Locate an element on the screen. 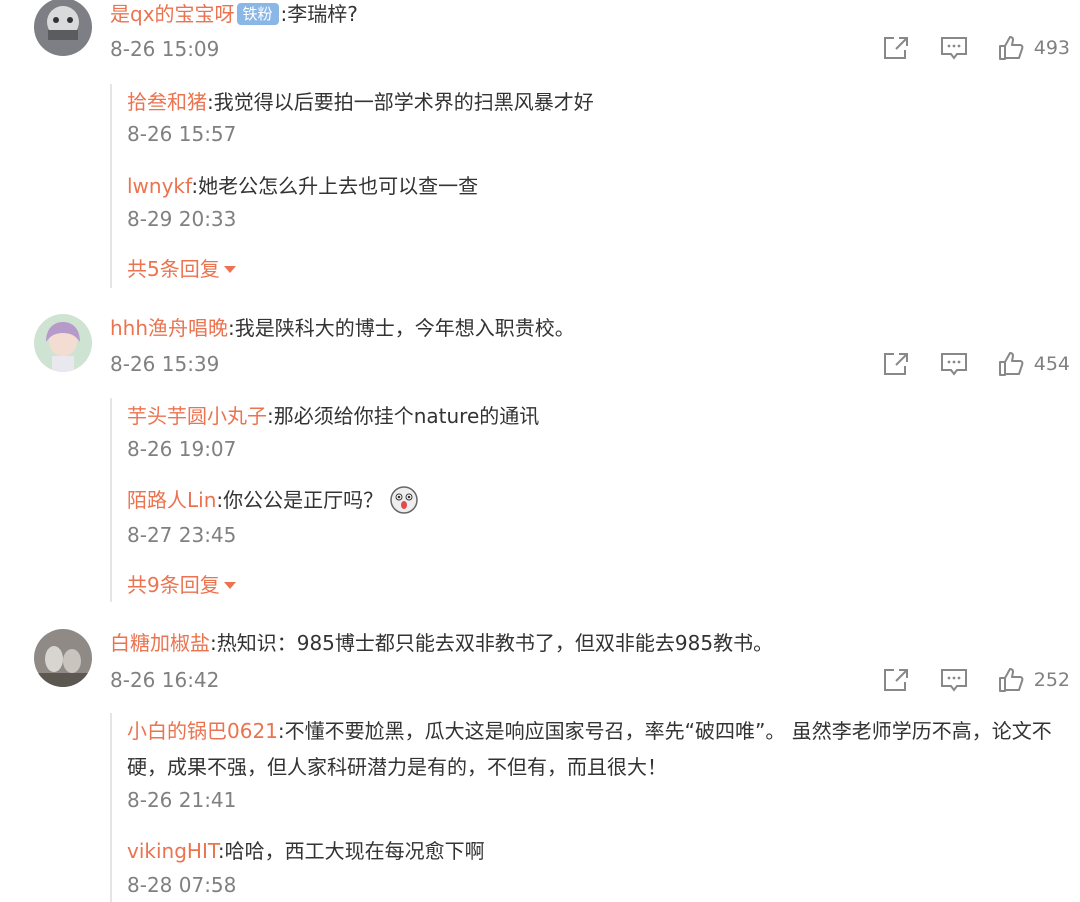 This screenshot has height=902, width=1080. more-replies-link: 共5条回复 is located at coordinates (181, 269).